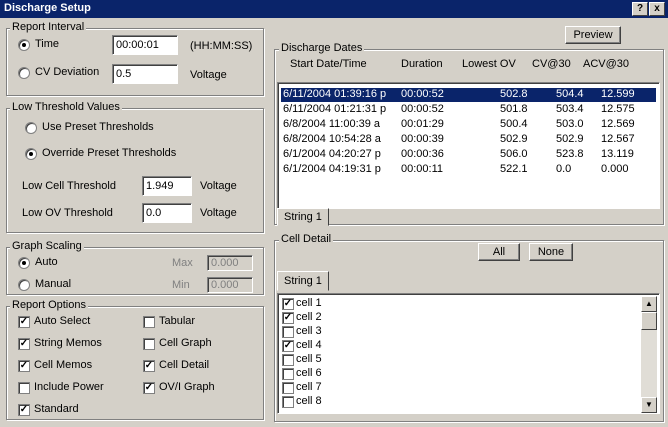 The width and height of the screenshot is (668, 427). I want to click on auto-radio, so click(24, 263).